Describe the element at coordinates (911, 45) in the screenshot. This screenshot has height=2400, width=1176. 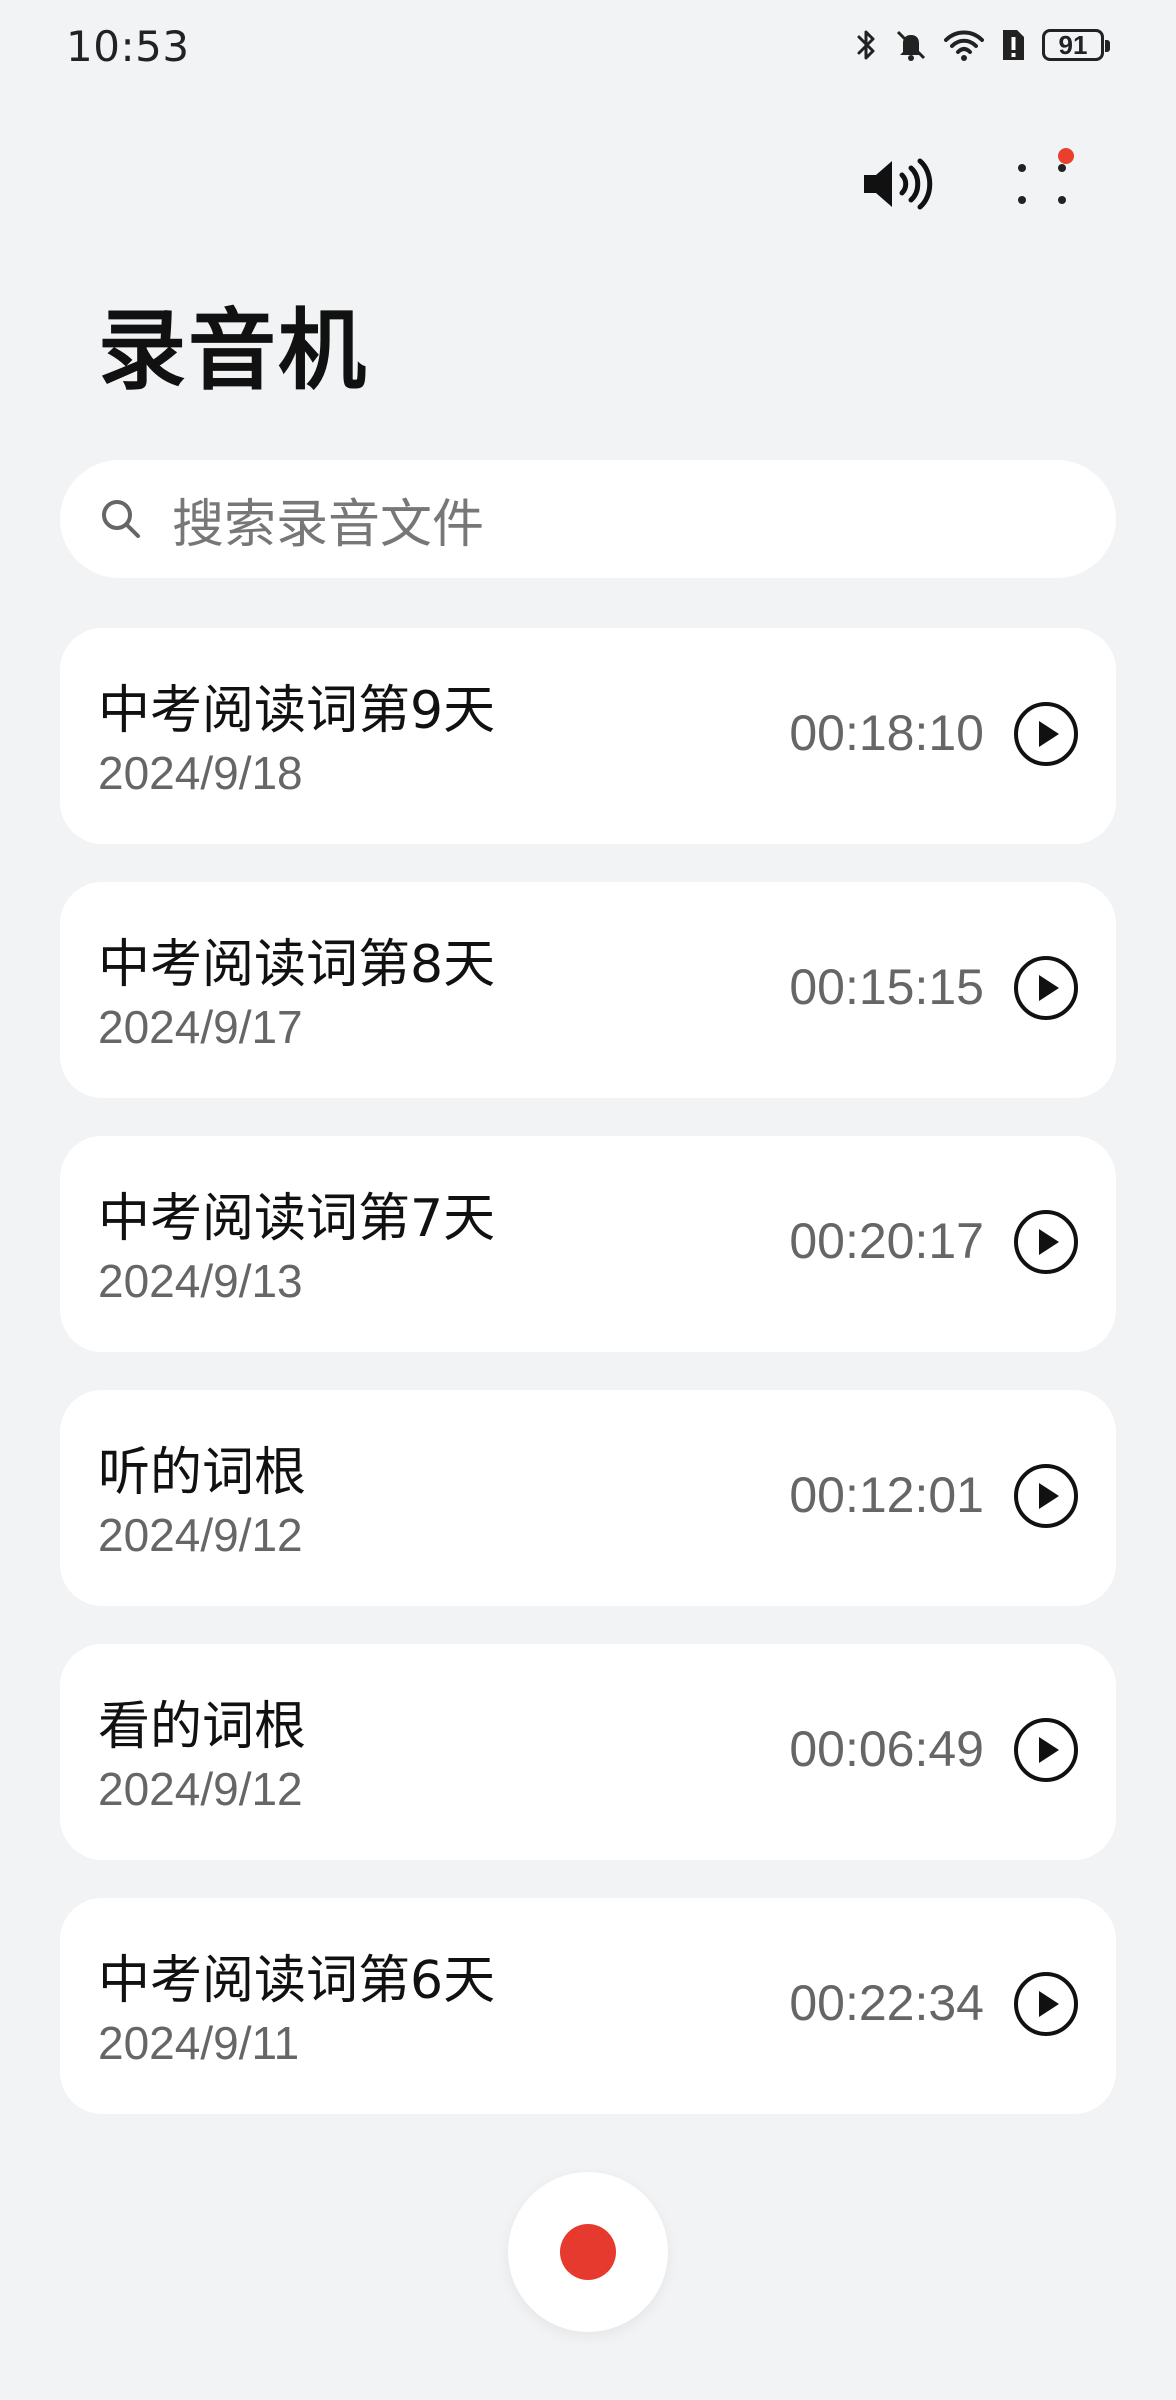
I see `mute-icon` at that location.